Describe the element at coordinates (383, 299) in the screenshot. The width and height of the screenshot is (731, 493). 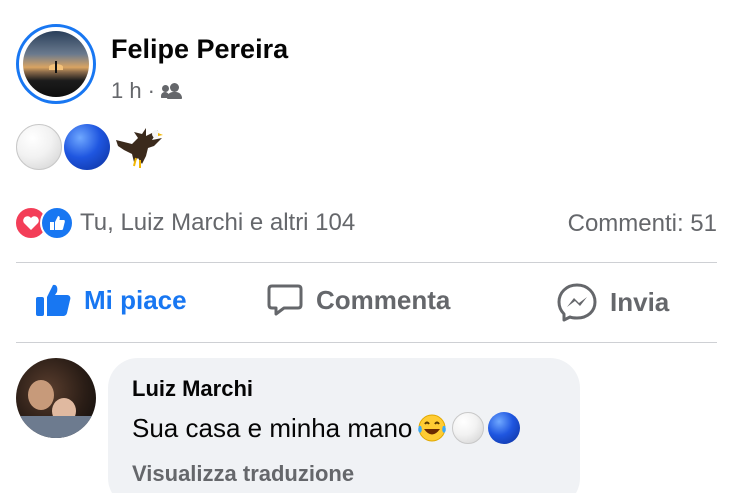
I see `comment-label: Commenta` at that location.